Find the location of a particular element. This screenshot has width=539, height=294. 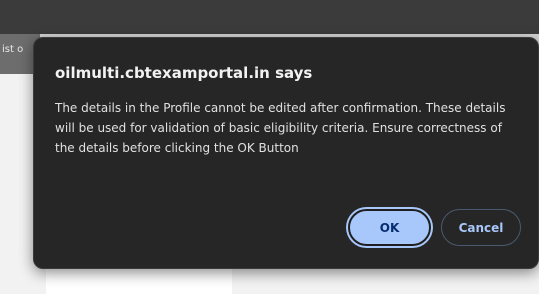

dialog-title: oilmulti.cbtexamportal.in says is located at coordinates (184, 73).